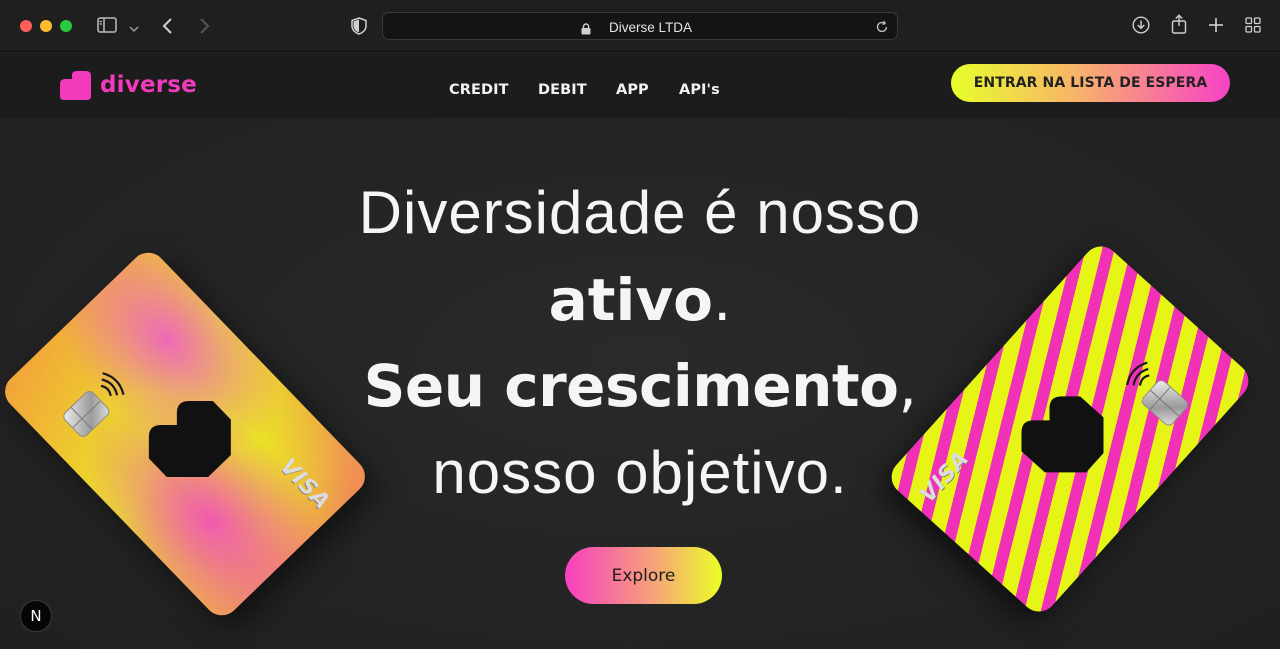  I want to click on hero-period: ., so click(722, 300).